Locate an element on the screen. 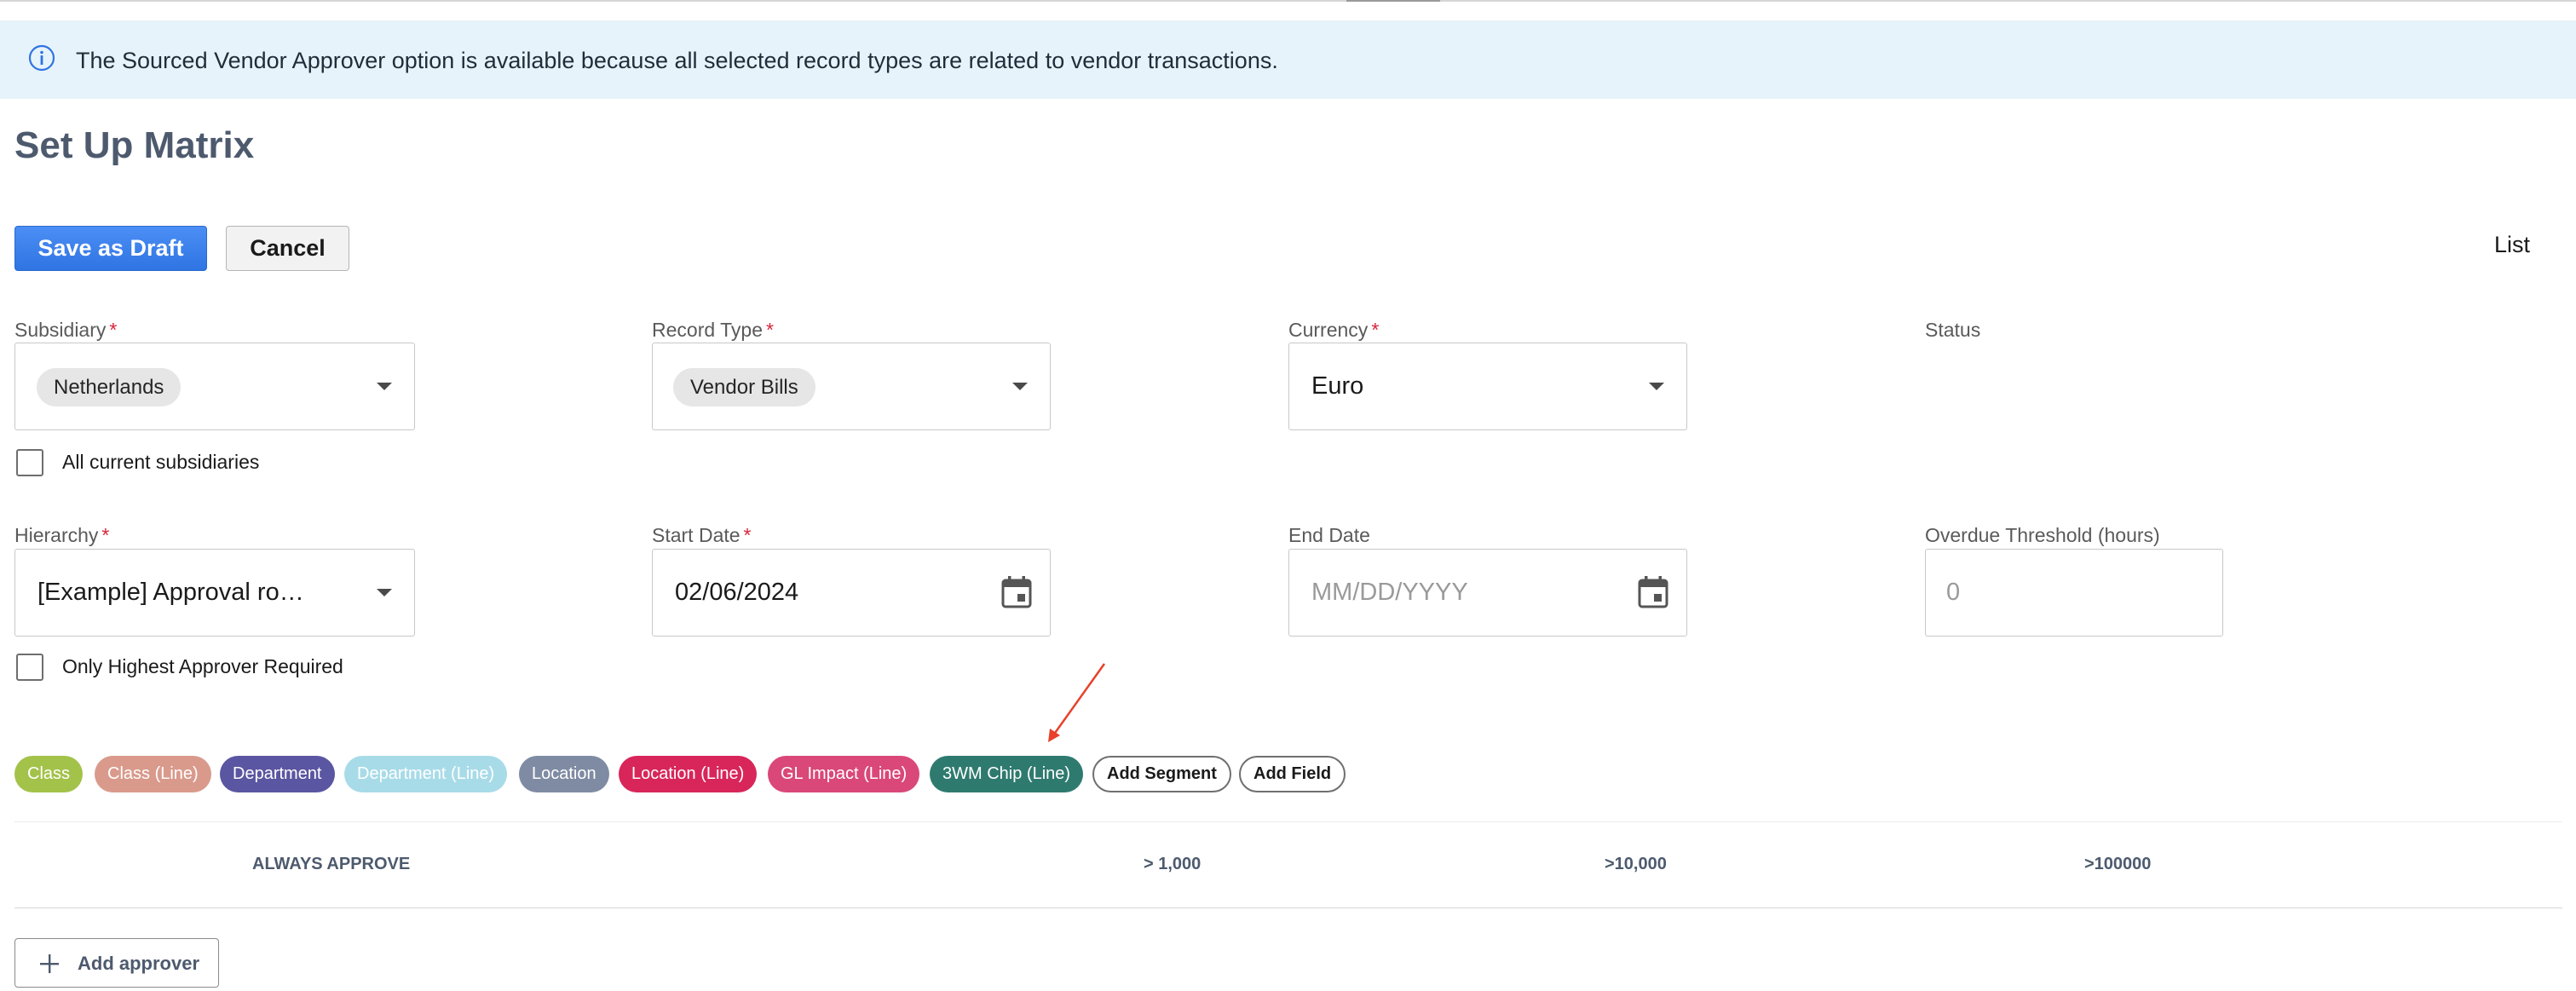  currency-label: Currency * is located at coordinates (1334, 330).